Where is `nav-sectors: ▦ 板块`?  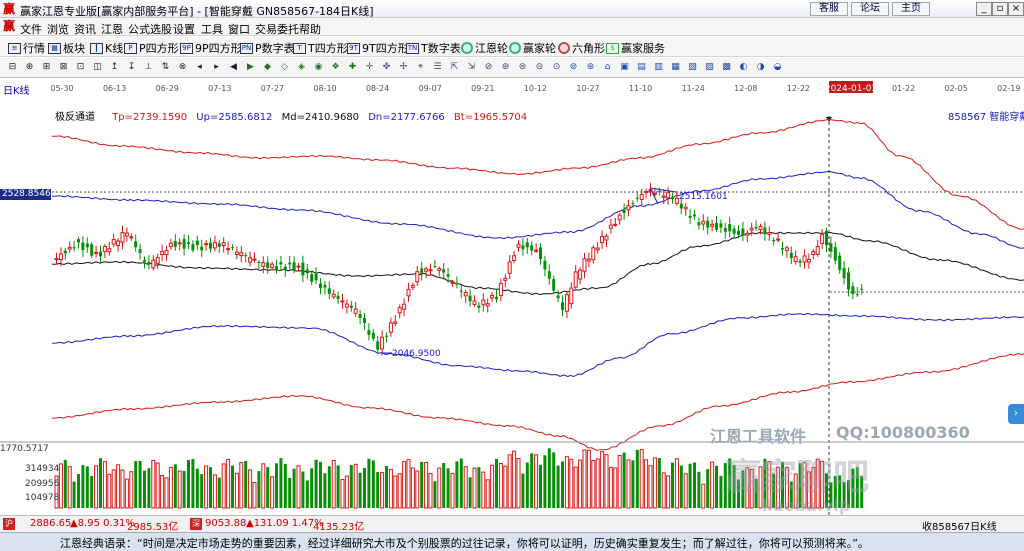 nav-sectors: ▦ 板块 is located at coordinates (66, 48).